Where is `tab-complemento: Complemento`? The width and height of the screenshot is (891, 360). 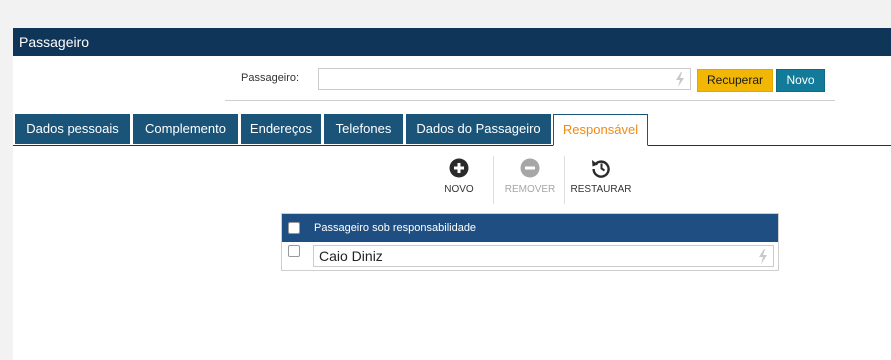
tab-complemento: Complemento is located at coordinates (185, 129).